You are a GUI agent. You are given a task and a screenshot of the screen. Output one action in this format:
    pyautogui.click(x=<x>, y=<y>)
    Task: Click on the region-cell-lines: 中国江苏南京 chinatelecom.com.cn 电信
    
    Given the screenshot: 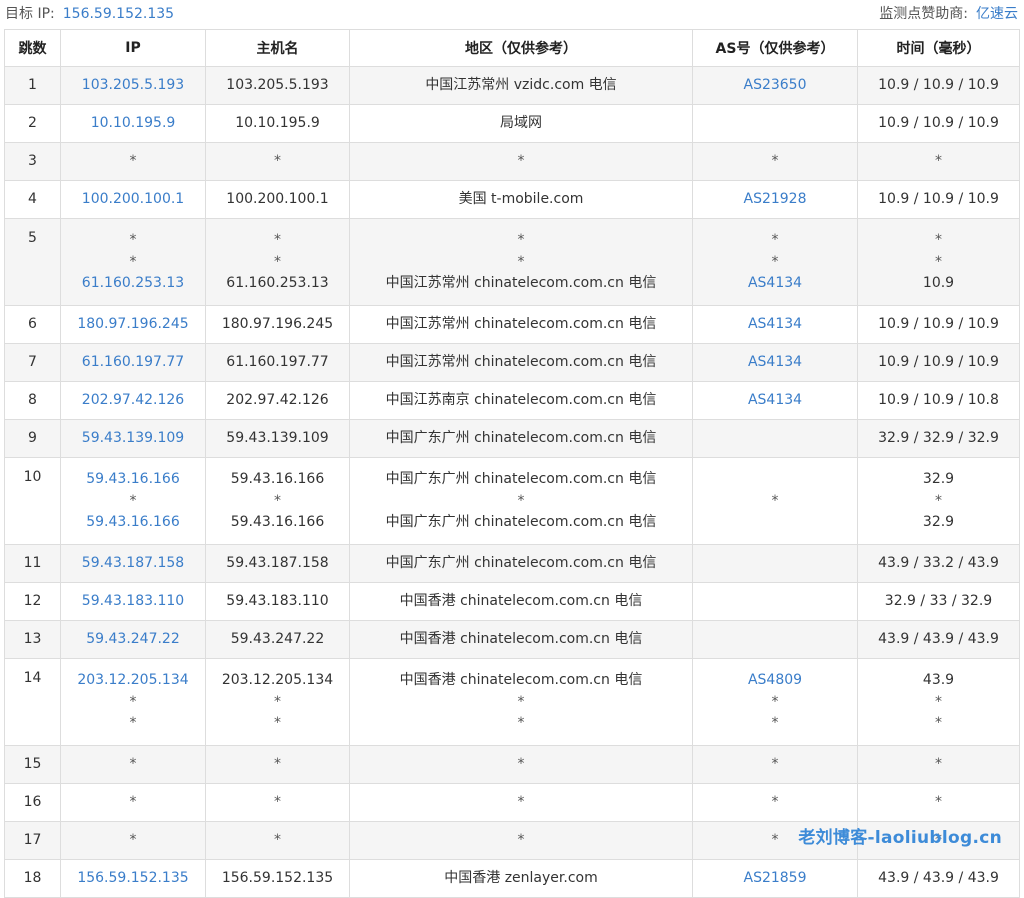 What is the action you would take?
    pyautogui.click(x=521, y=400)
    